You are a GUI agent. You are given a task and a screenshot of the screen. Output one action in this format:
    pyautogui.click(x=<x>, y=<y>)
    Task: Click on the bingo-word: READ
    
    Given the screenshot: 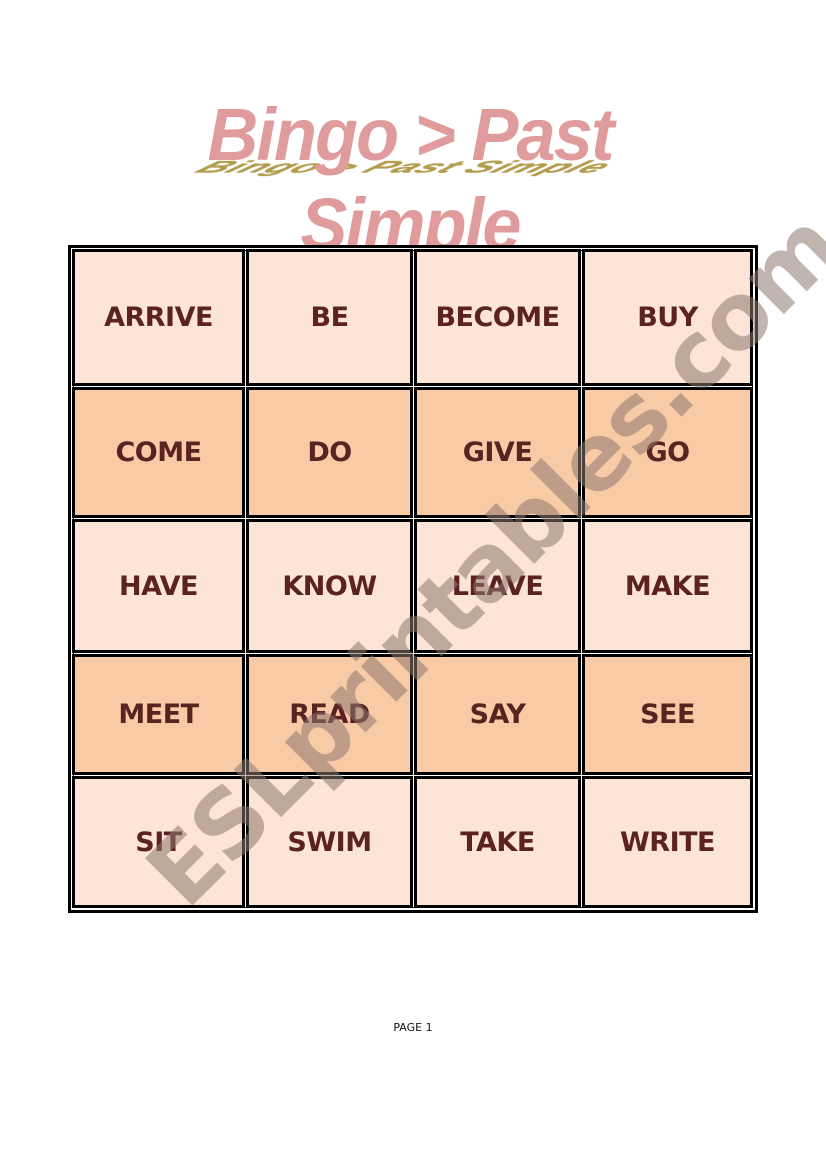 What is the action you would take?
    pyautogui.click(x=329, y=714)
    